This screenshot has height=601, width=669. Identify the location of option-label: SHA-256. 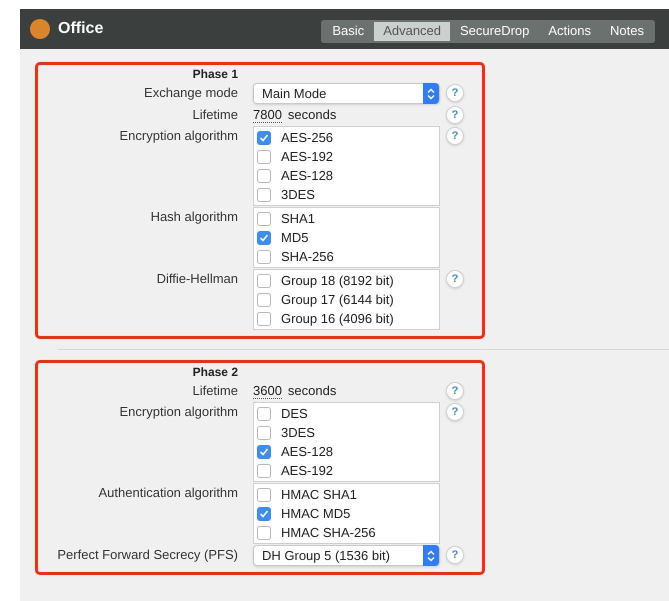
(307, 257).